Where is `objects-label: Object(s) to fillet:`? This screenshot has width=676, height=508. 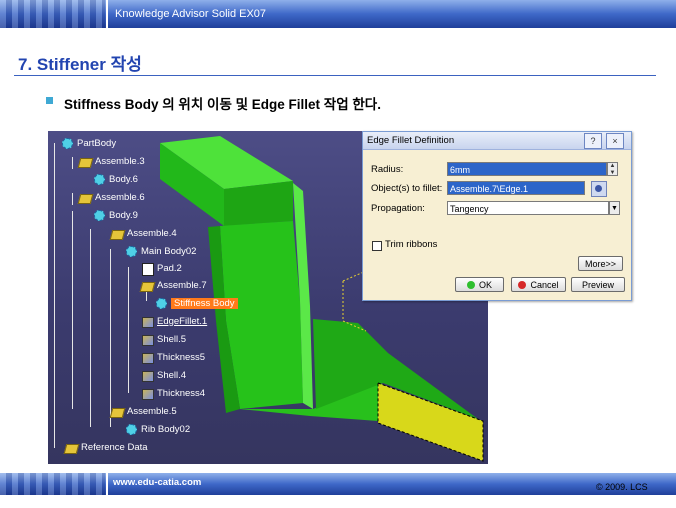 objects-label: Object(s) to fillet: is located at coordinates (407, 188).